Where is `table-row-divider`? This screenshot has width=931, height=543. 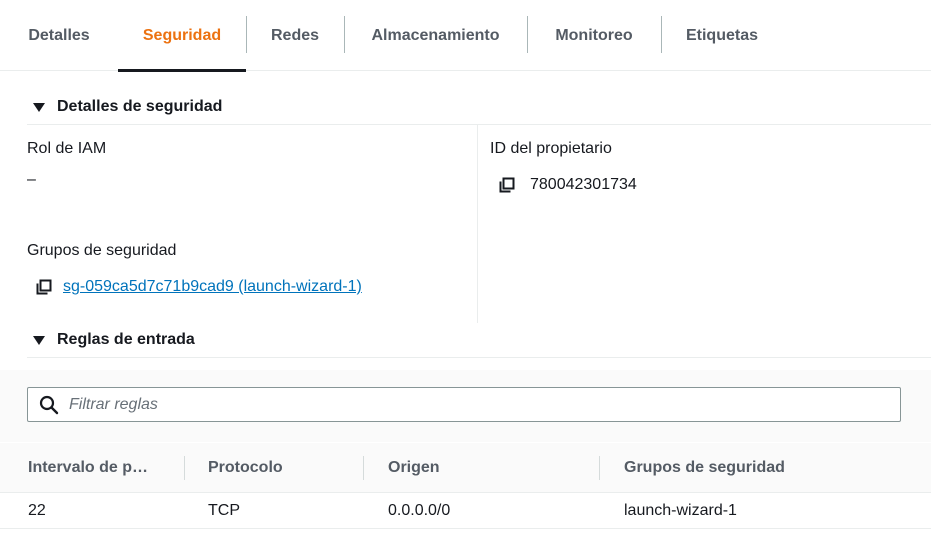 table-row-divider is located at coordinates (465, 528).